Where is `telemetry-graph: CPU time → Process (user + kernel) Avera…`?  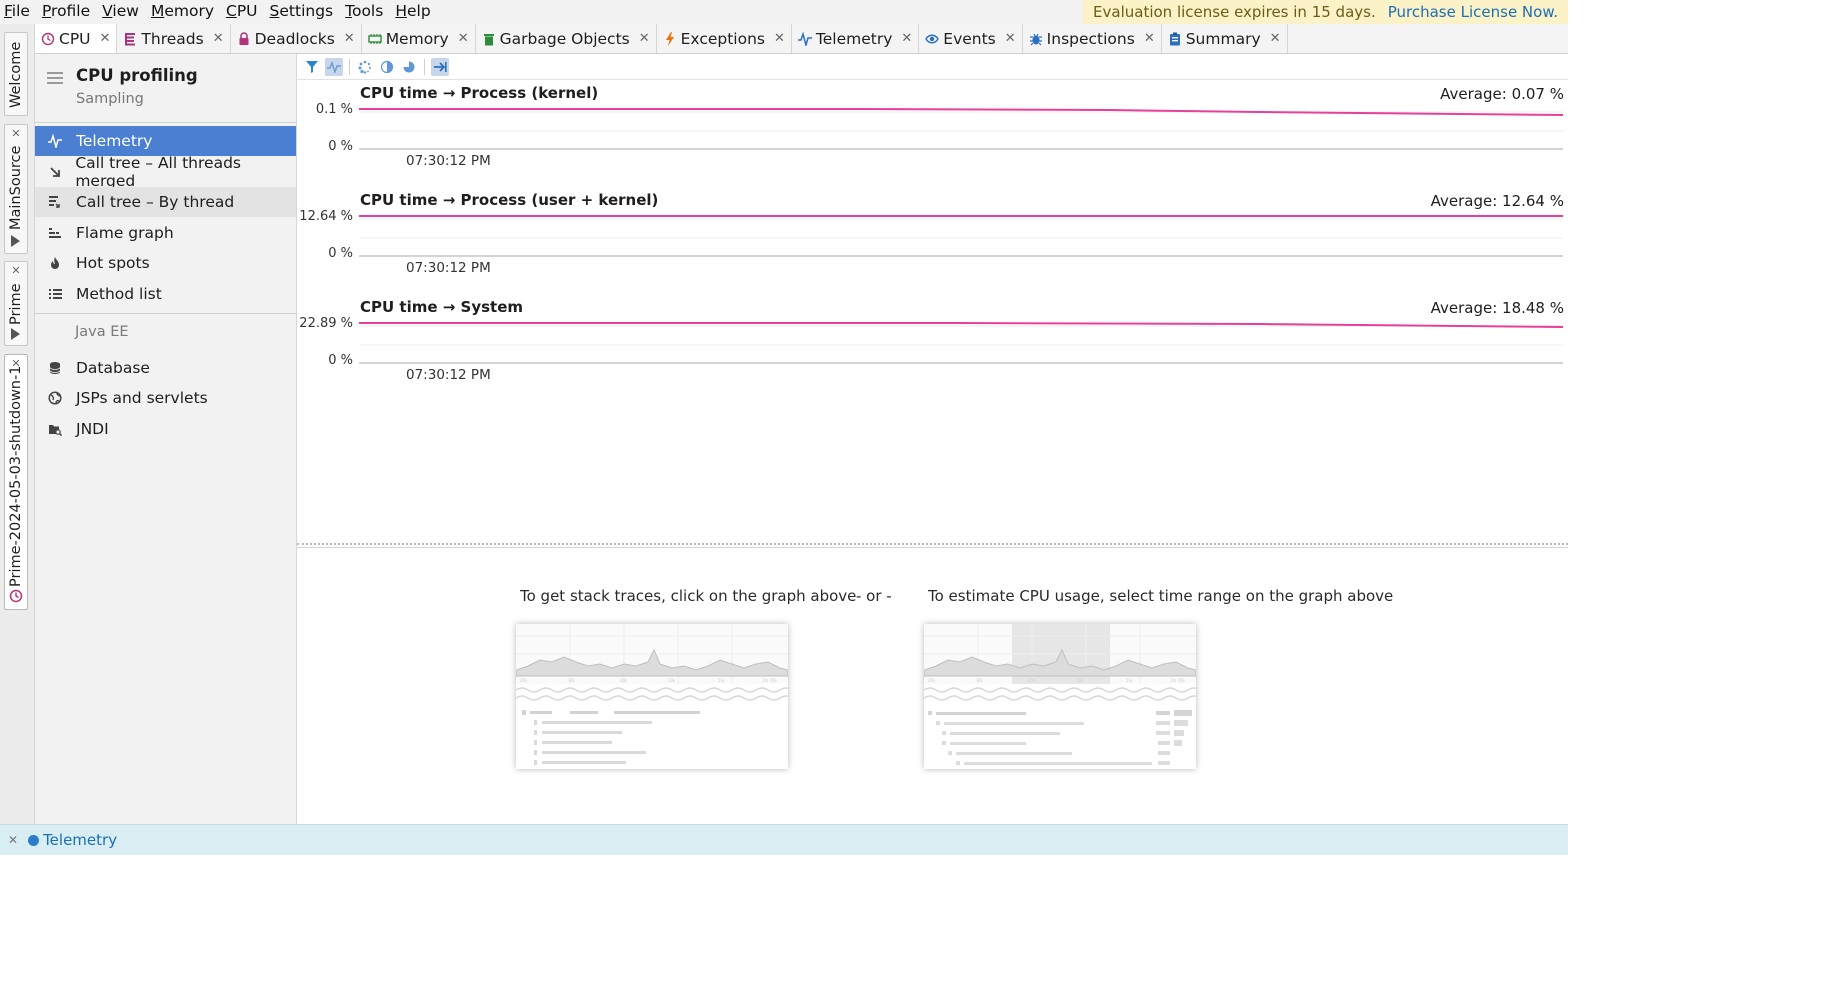
telemetry-graph: CPU time → Process (user + kernel) Avera… is located at coordinates (932, 240).